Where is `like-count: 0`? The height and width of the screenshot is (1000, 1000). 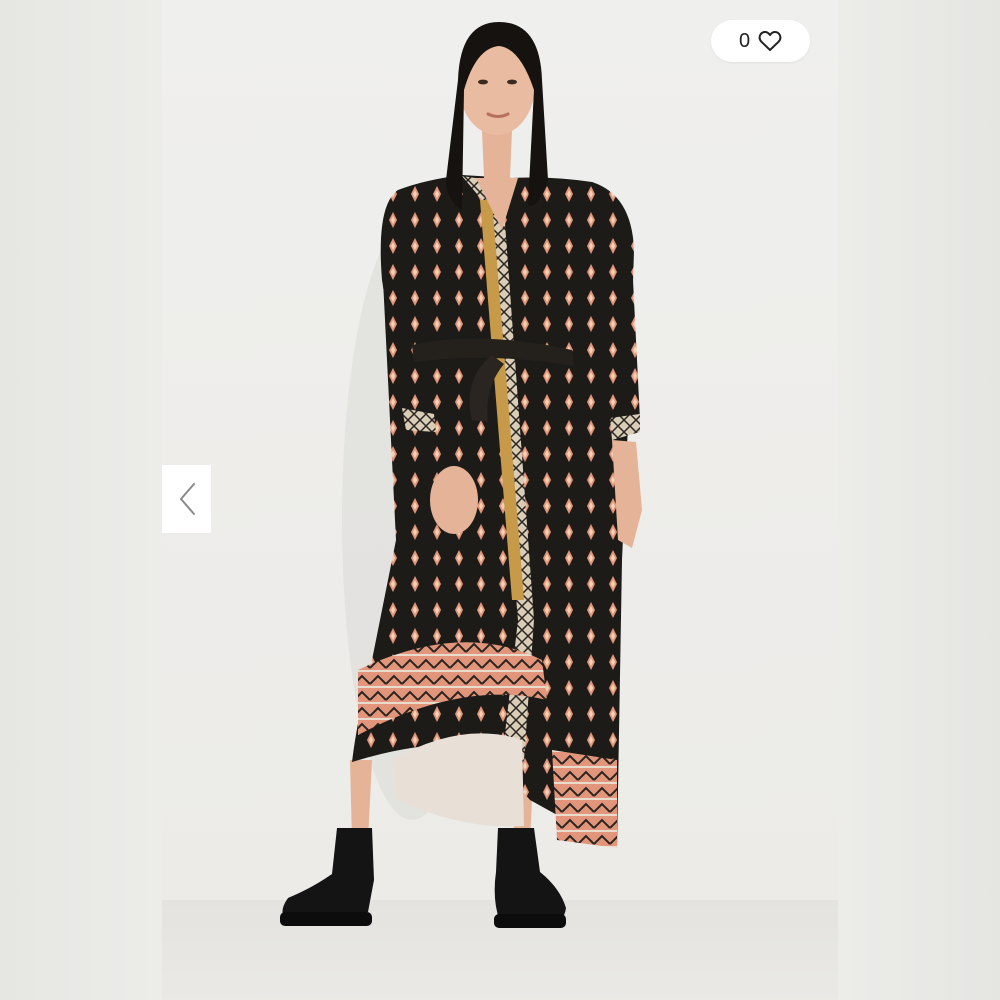 like-count: 0 is located at coordinates (744, 41).